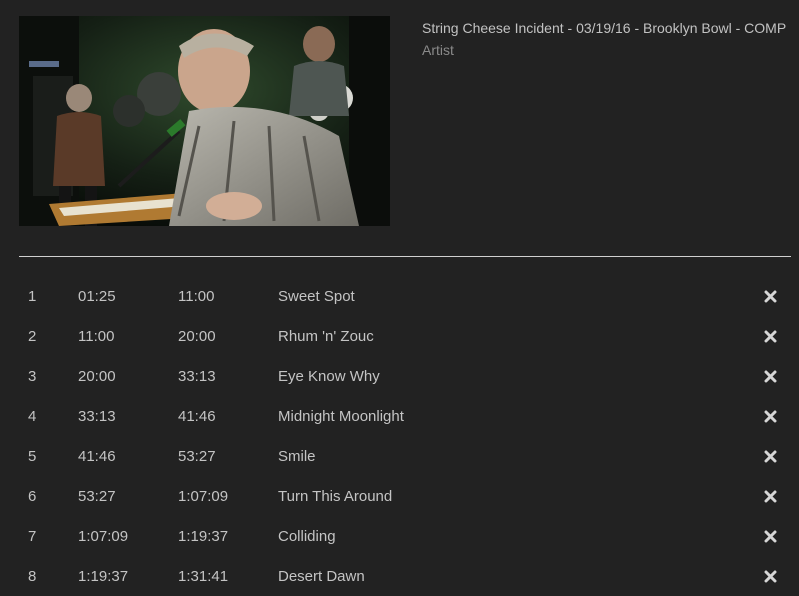  What do you see at coordinates (197, 416) in the screenshot?
I see `track-end-time: 41:46` at bounding box center [197, 416].